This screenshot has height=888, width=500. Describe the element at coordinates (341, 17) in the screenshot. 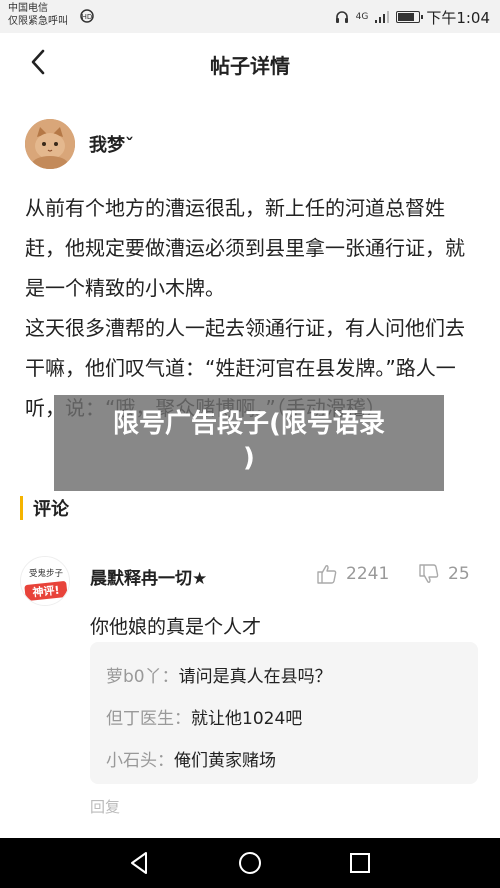

I see `headphone-icon` at that location.